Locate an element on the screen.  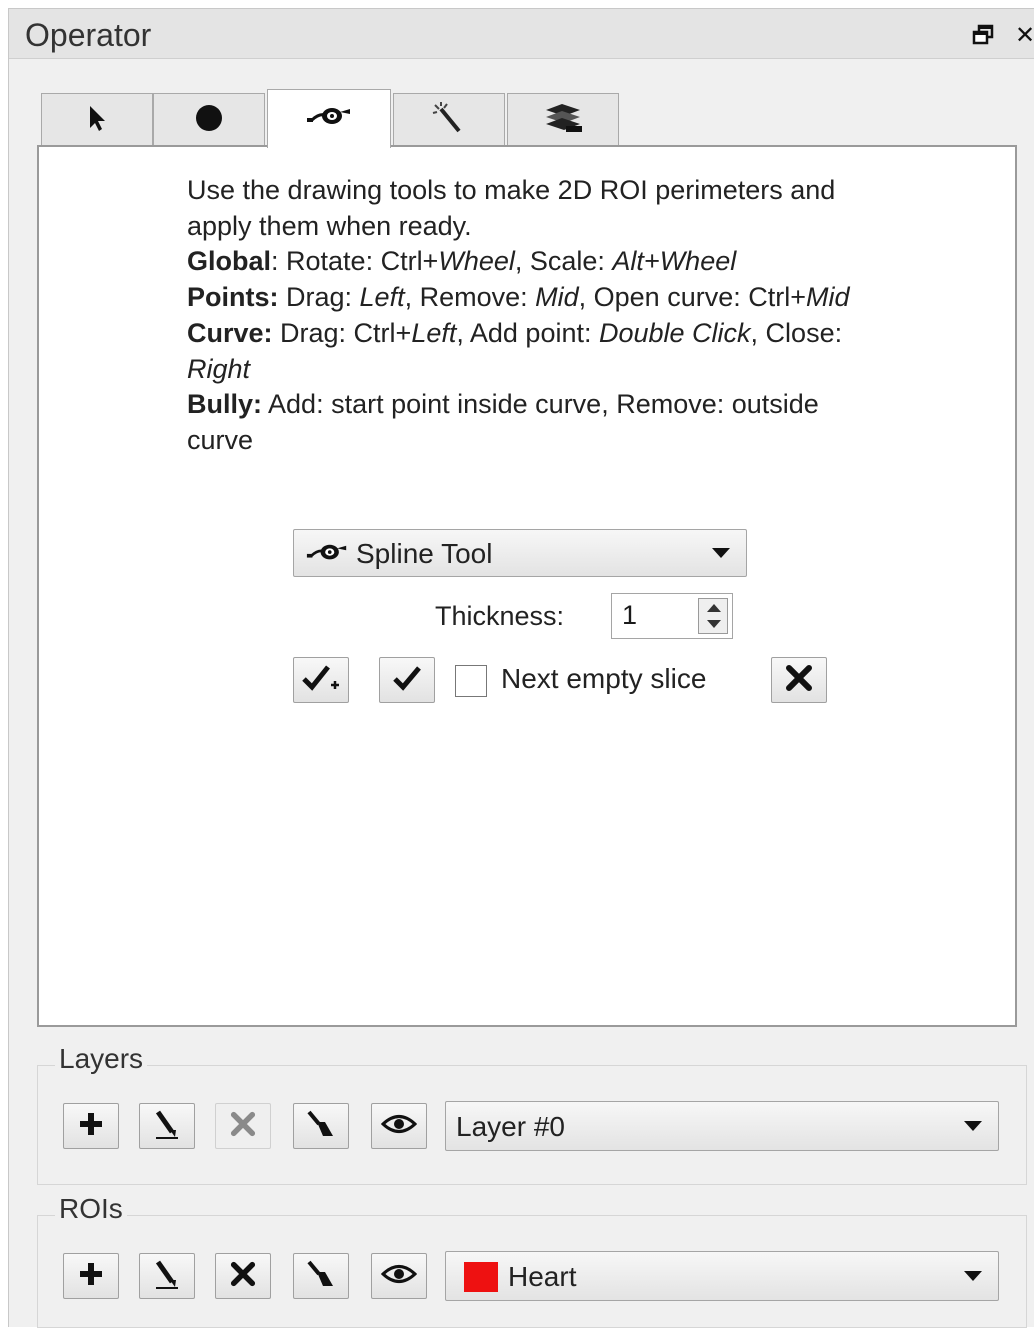
layer-dropdown: Layer #0 is located at coordinates (722, 1126).